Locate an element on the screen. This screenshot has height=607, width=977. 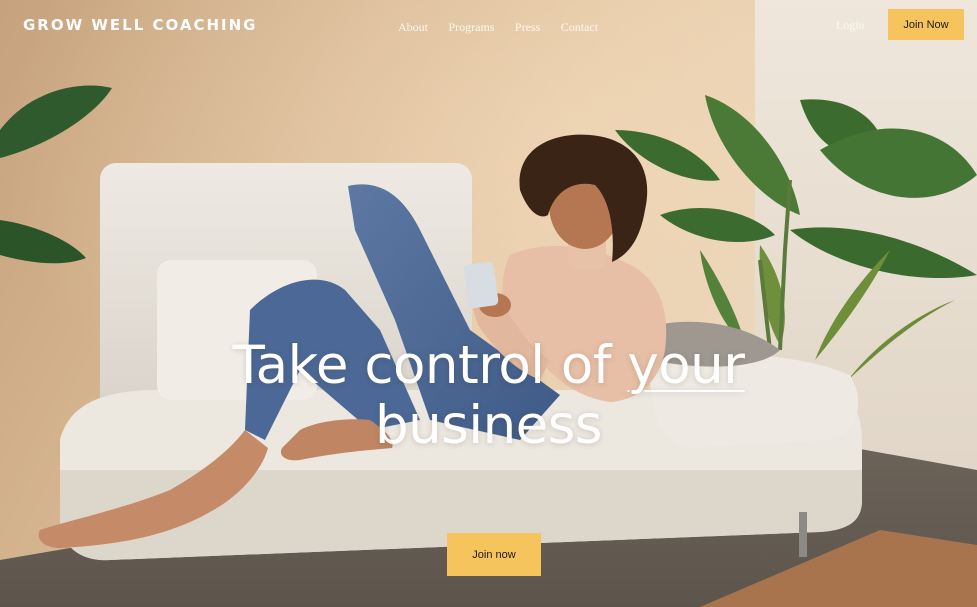
login-link: Login is located at coordinates (850, 25).